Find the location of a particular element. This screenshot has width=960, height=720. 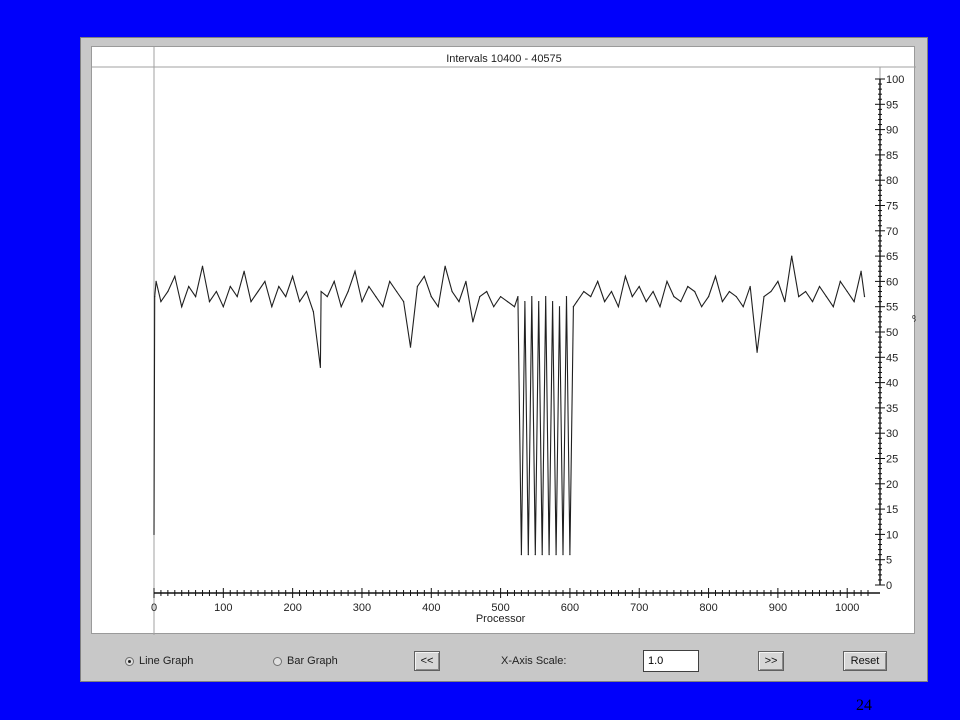

x-tick-label: 200 is located at coordinates (292, 608).